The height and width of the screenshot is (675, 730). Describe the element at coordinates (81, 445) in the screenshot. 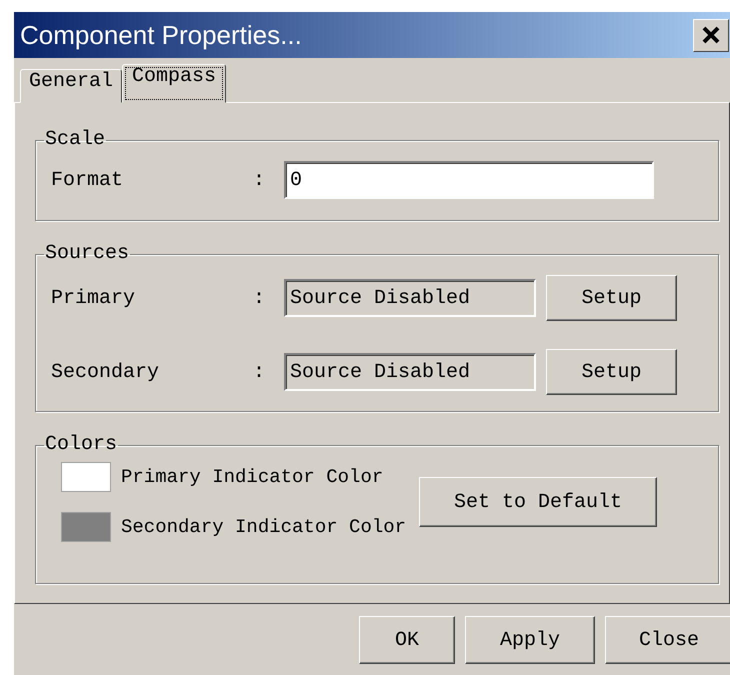

I see `group-title: Colors` at that location.